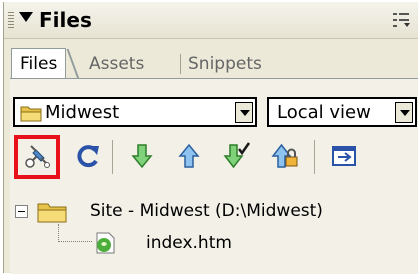  Describe the element at coordinates (65, 20) in the screenshot. I see `panel-title: Files` at that location.